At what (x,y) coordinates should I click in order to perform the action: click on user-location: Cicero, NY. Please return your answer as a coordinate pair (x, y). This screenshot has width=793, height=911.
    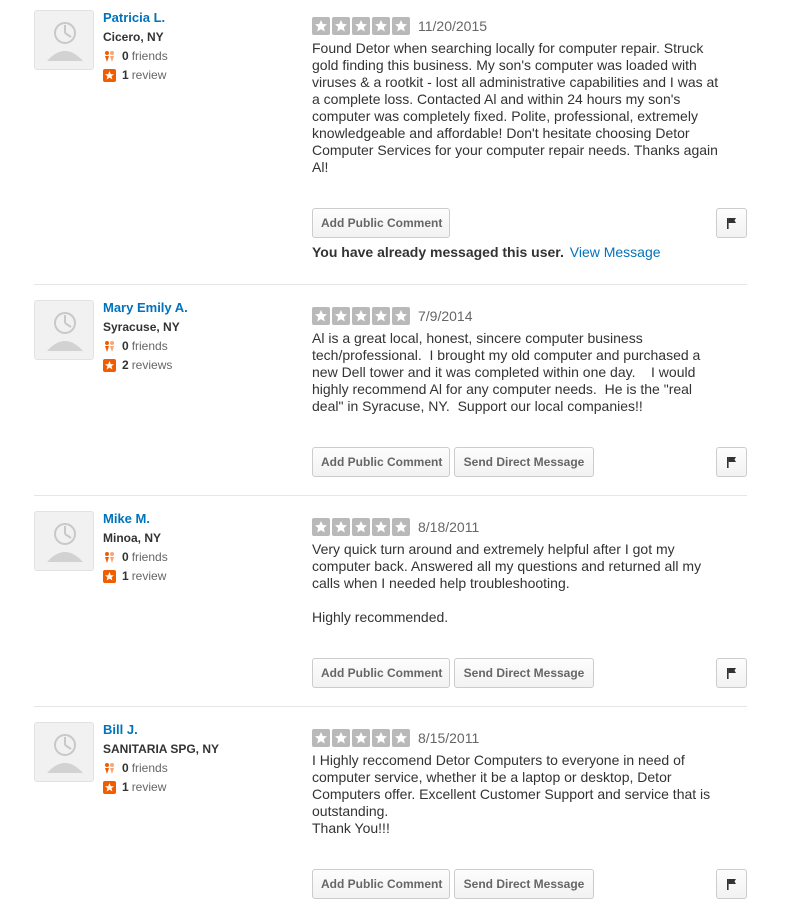
    Looking at the image, I should click on (133, 37).